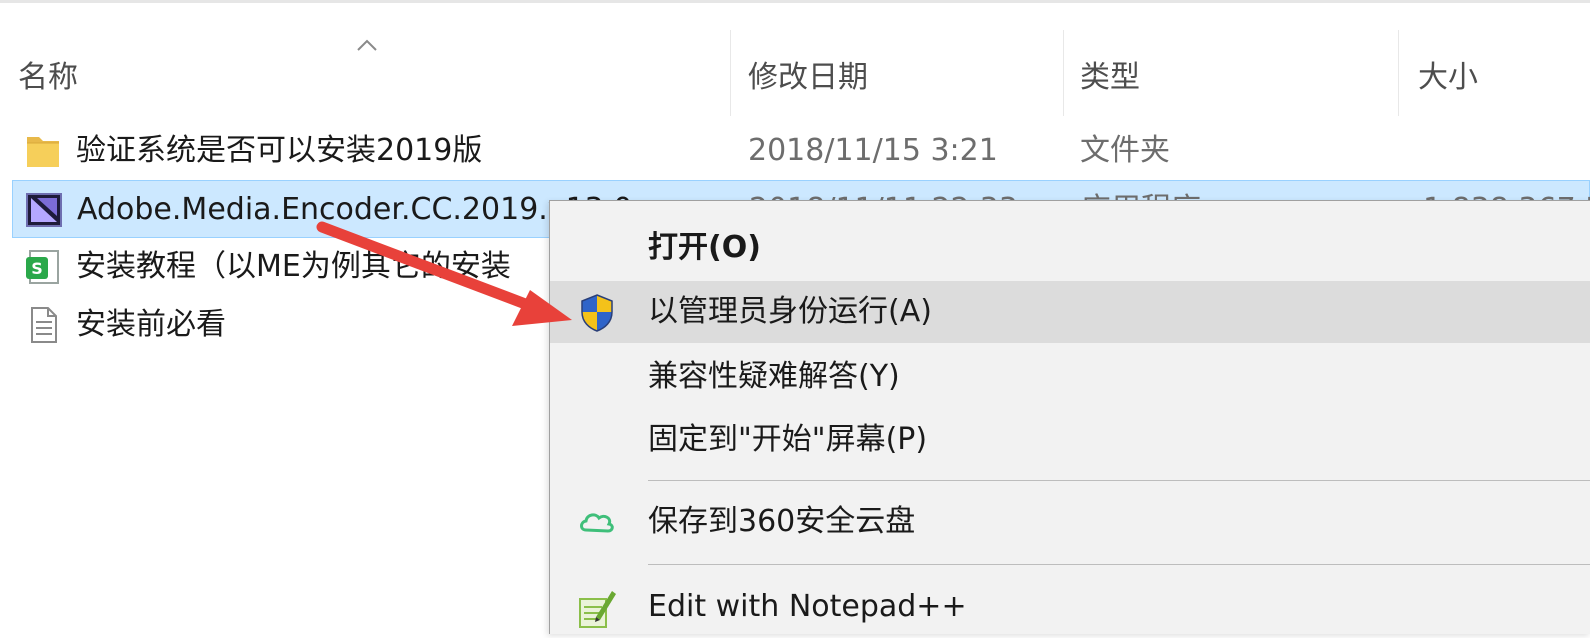 This screenshot has height=638, width=1590. What do you see at coordinates (597, 609) in the screenshot?
I see `notepadpp-icon` at bounding box center [597, 609].